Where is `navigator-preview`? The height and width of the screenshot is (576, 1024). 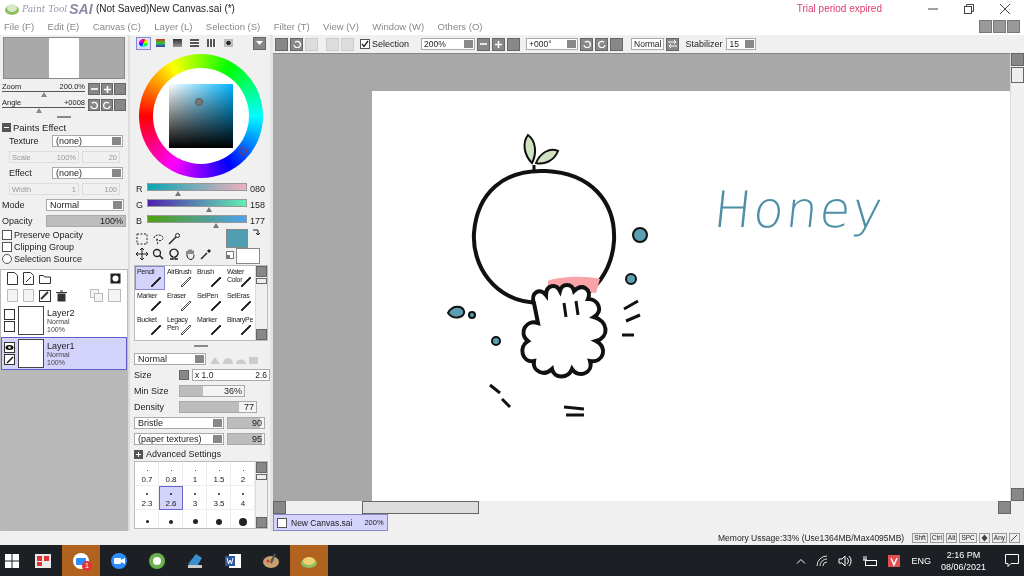 navigator-preview is located at coordinates (64, 58).